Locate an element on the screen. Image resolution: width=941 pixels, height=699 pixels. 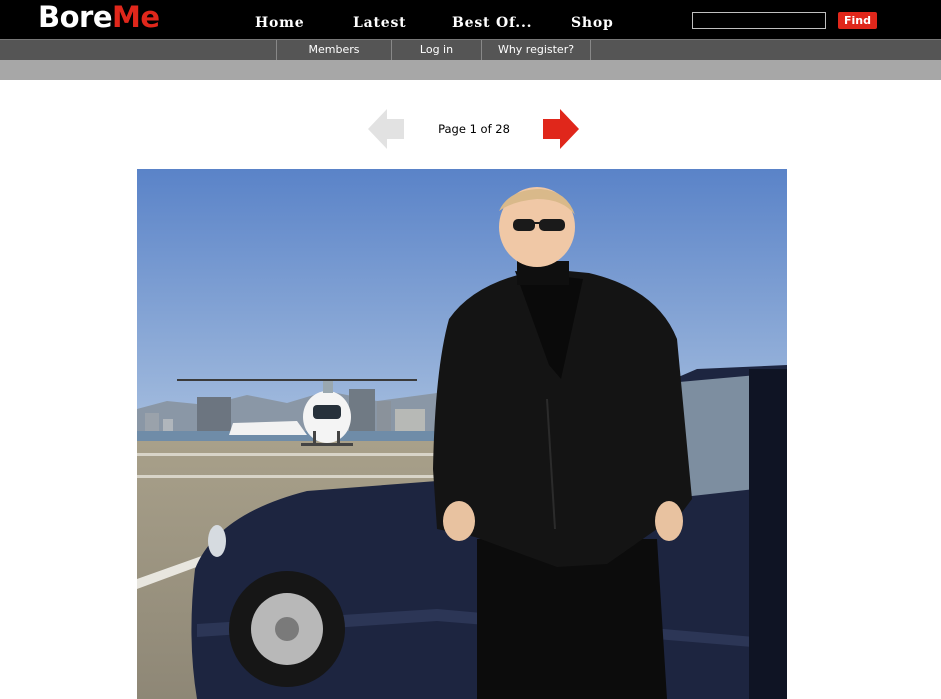
logo-text-me: Me is located at coordinates (136, 17).